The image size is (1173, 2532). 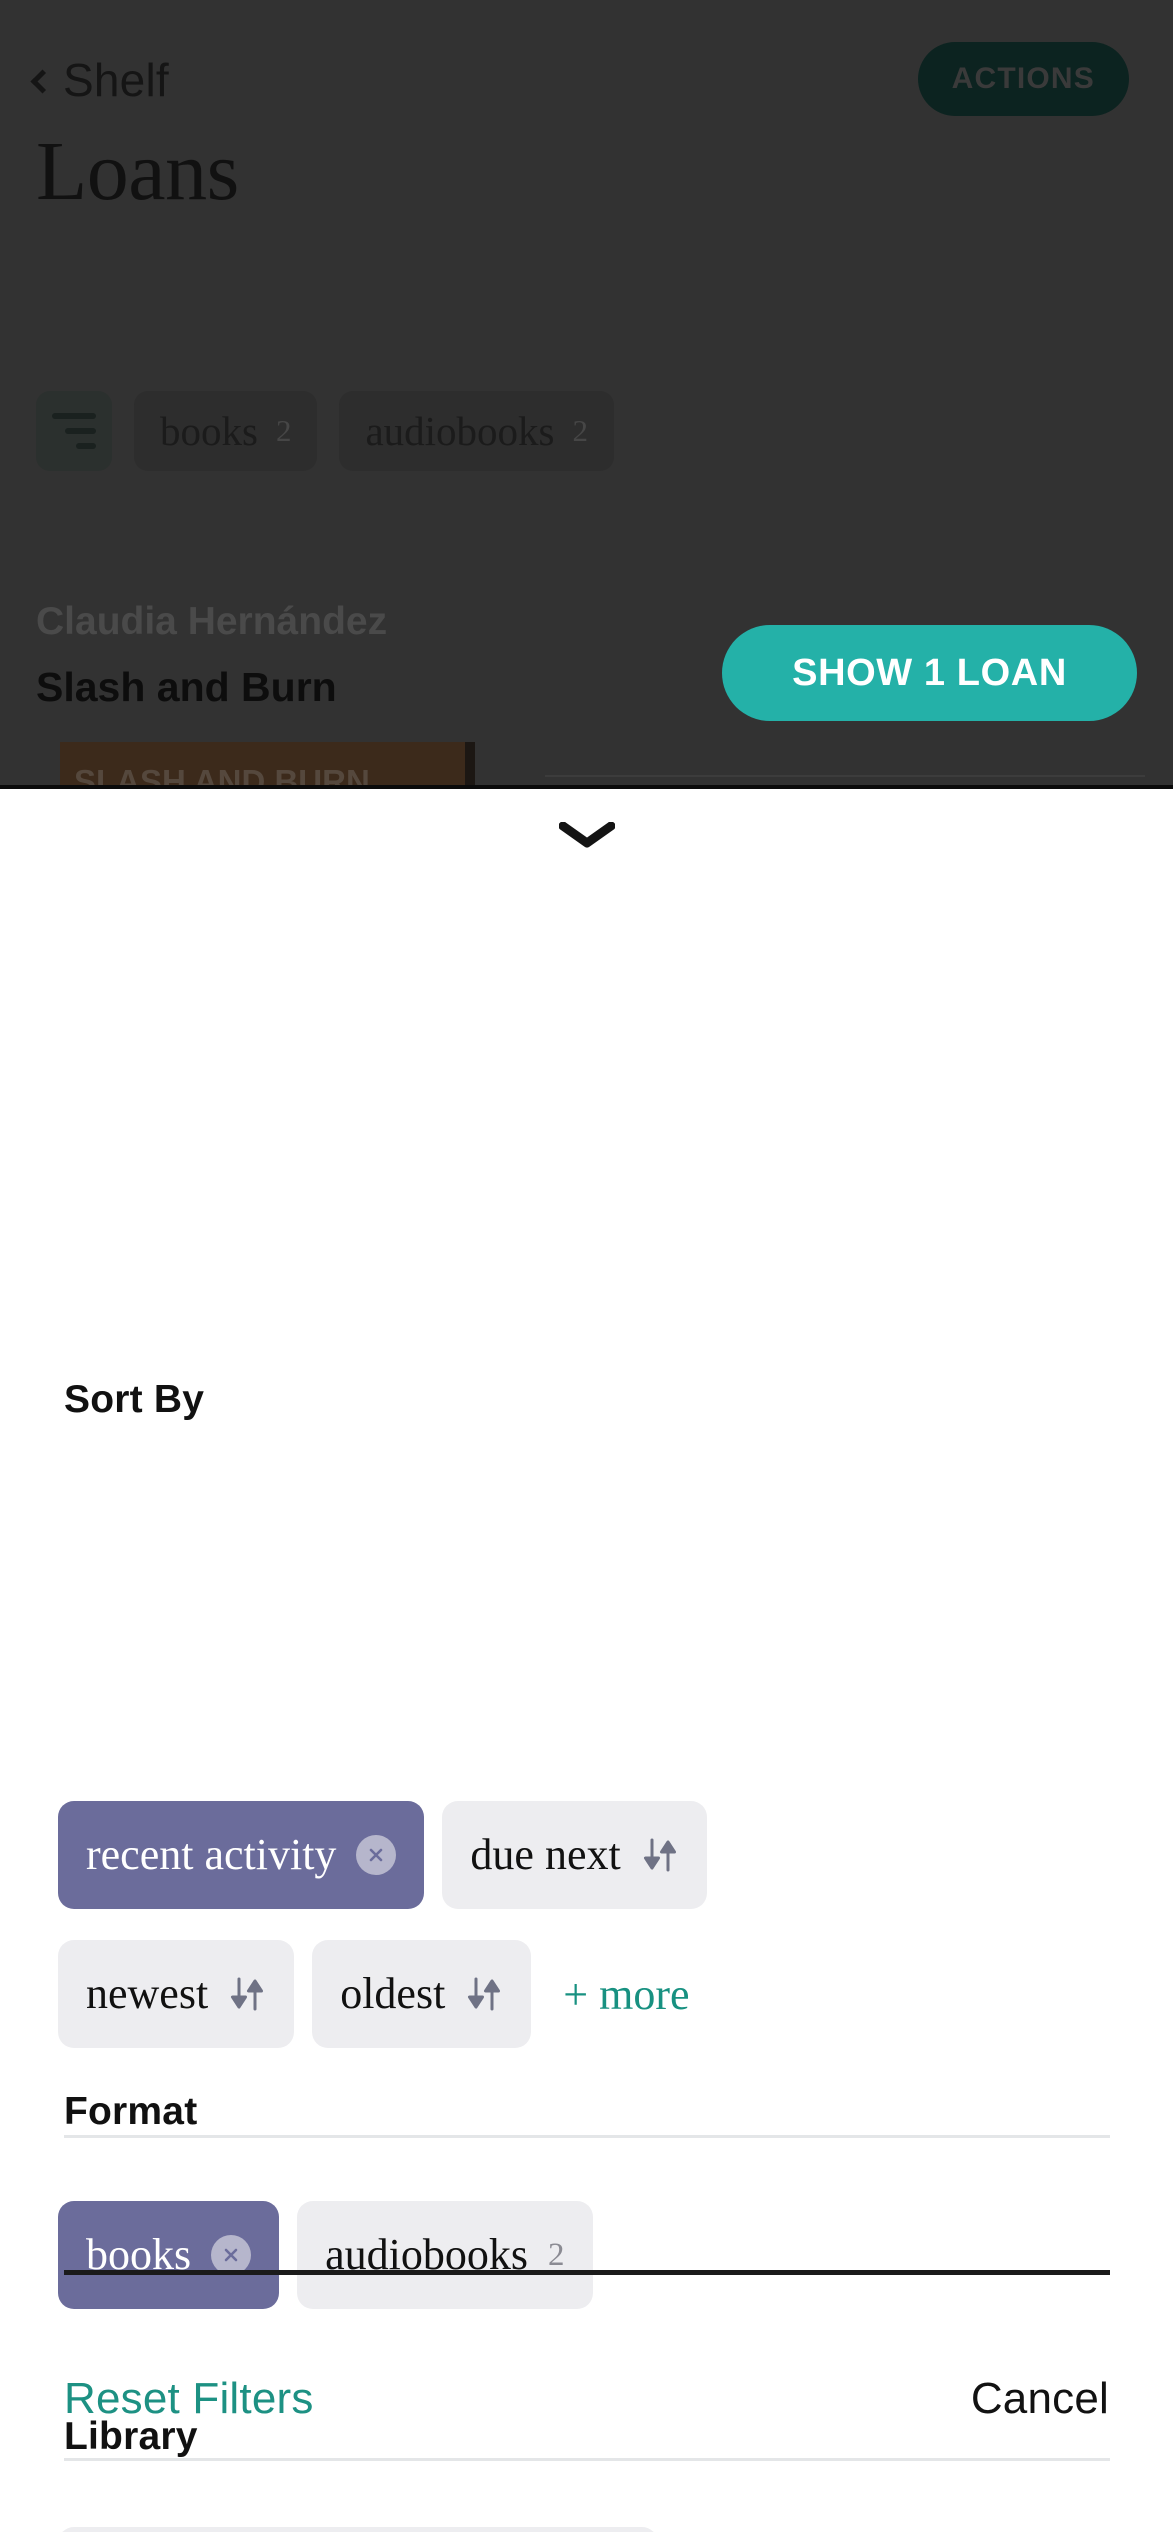 What do you see at coordinates (325, 431) in the screenshot?
I see `background-filter-row: books 2 audiobooks 2` at bounding box center [325, 431].